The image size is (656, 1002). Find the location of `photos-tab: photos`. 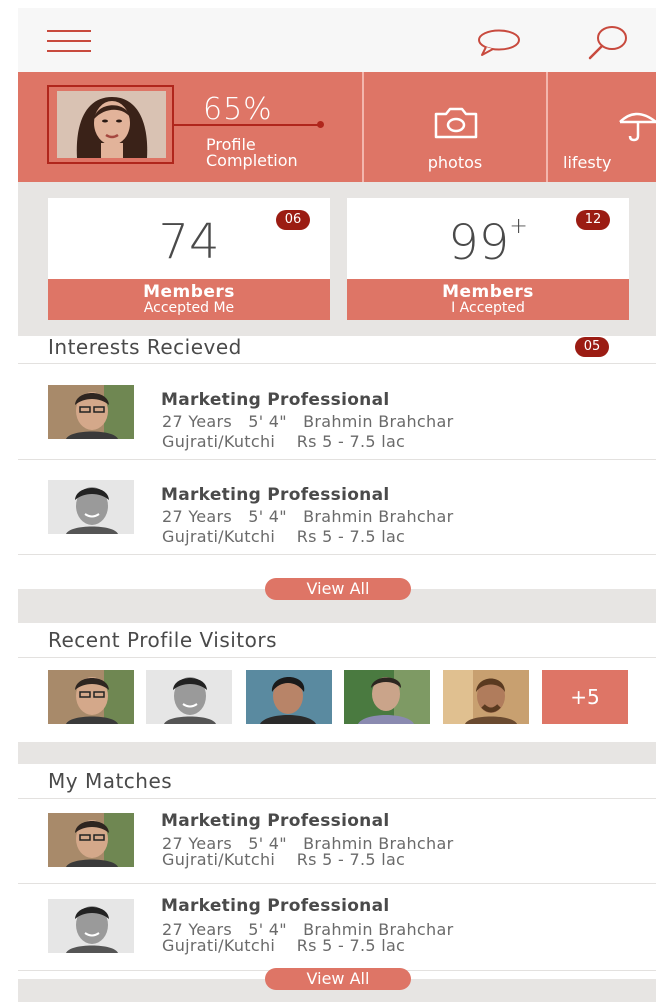

photos-tab: photos is located at coordinates (455, 127).